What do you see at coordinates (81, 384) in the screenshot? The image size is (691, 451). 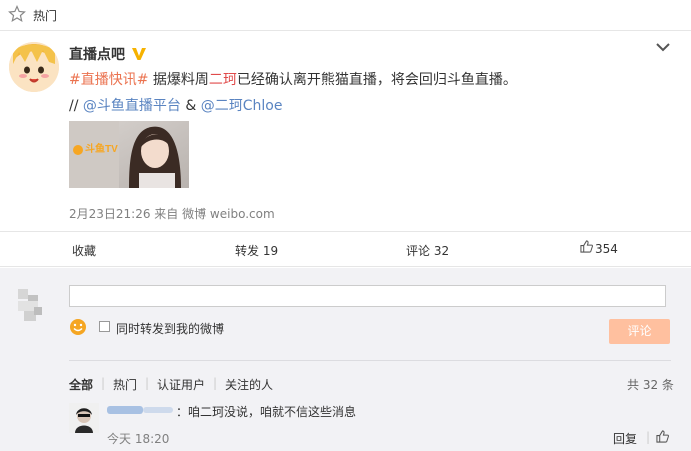 I see `filter-all: 全部` at bounding box center [81, 384].